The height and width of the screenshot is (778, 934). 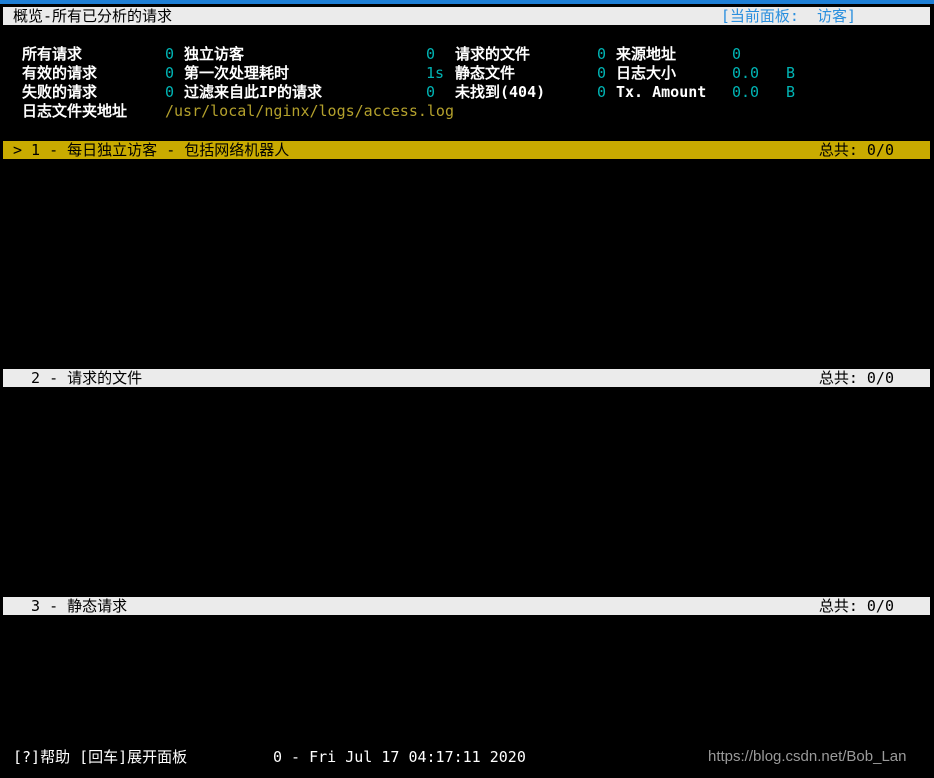 I want to click on stat-unit-tx-amount: B, so click(x=791, y=92).